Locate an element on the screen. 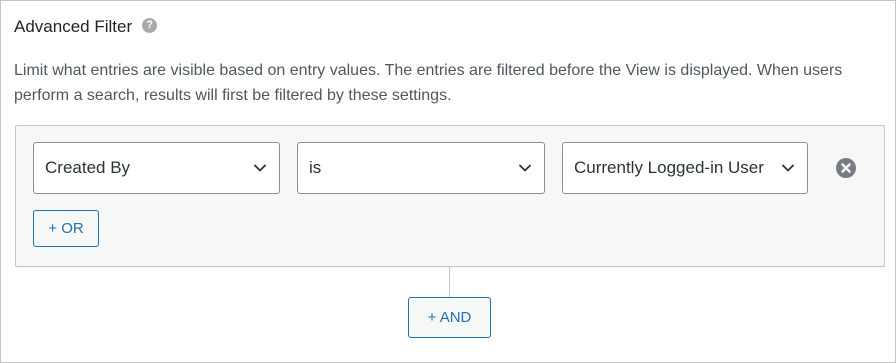 The image size is (896, 363). add-or-button: + OR is located at coordinates (66, 228).